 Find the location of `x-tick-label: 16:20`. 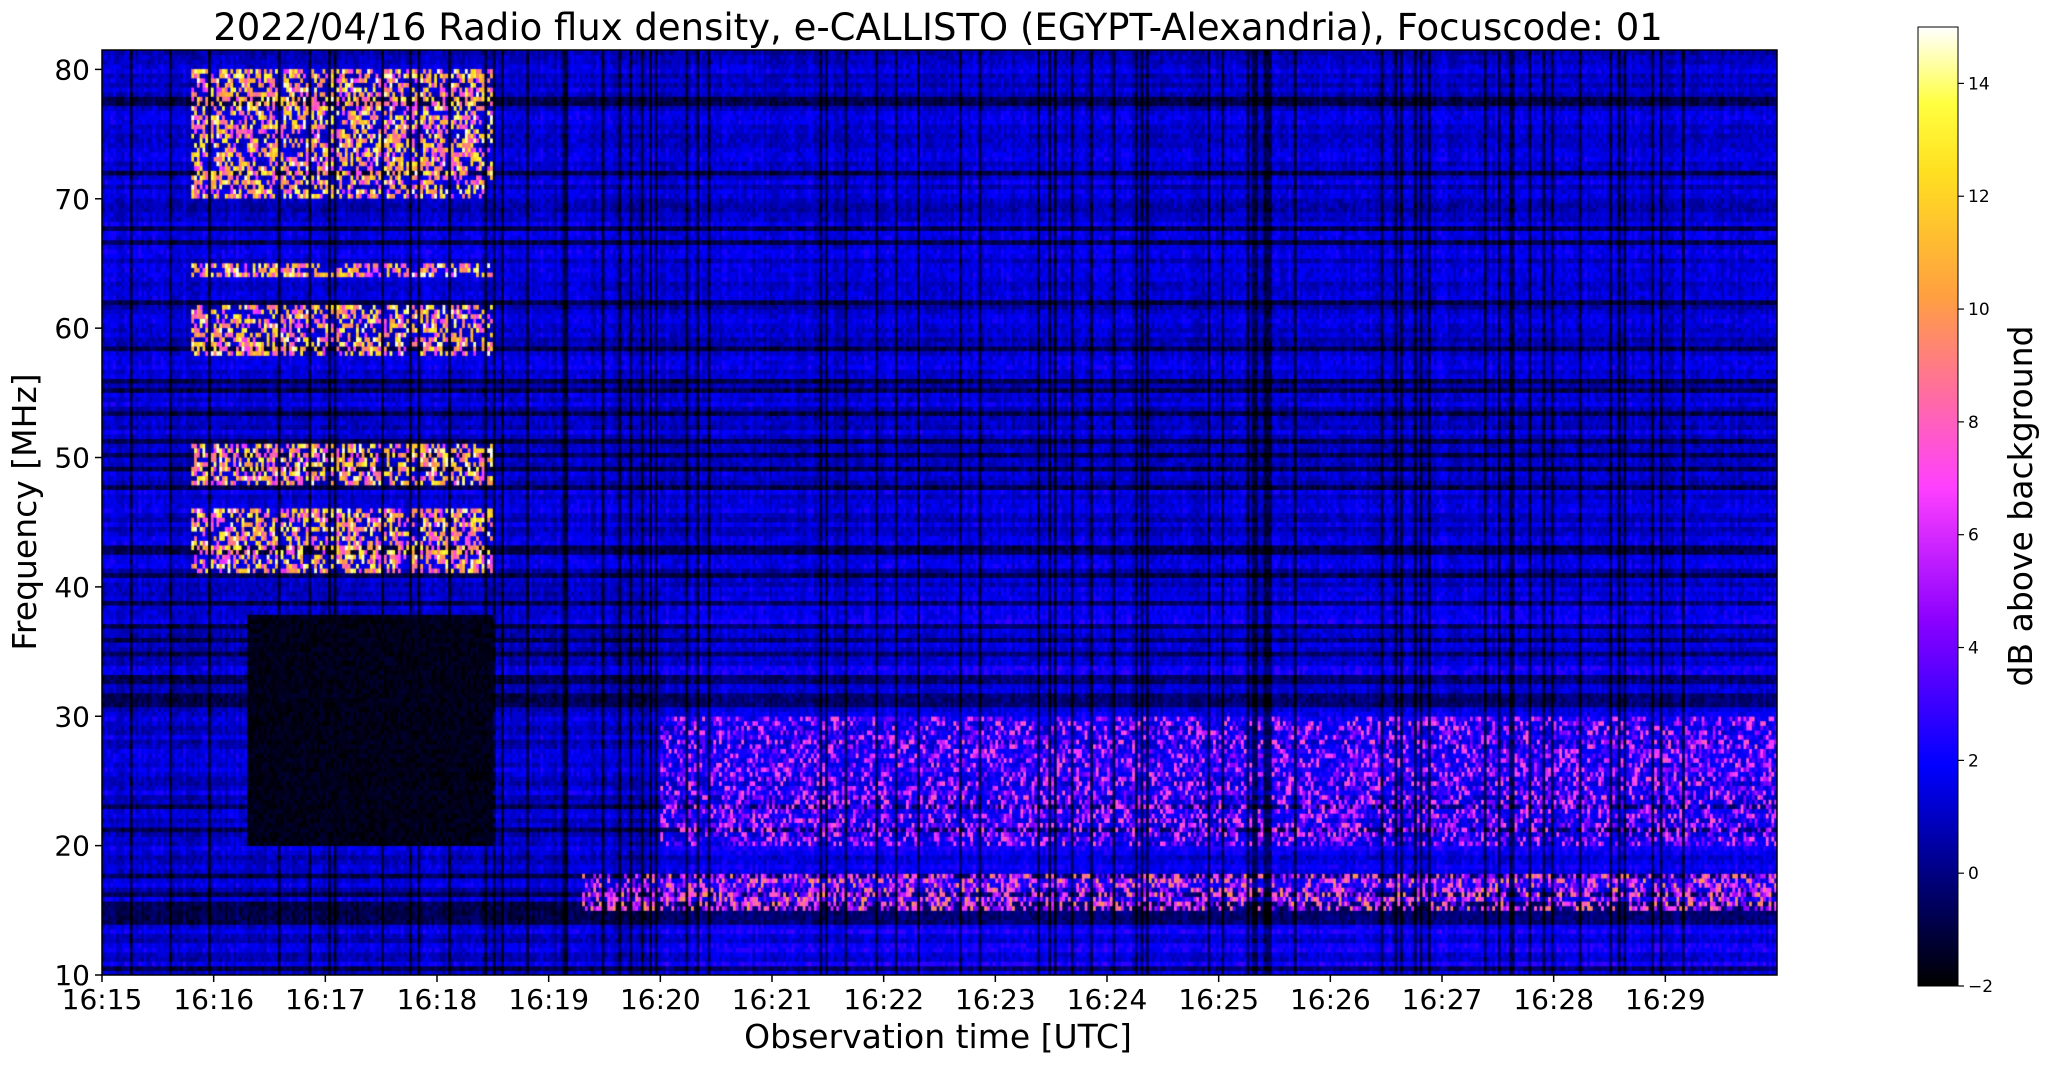

x-tick-label: 16:20 is located at coordinates (660, 999).